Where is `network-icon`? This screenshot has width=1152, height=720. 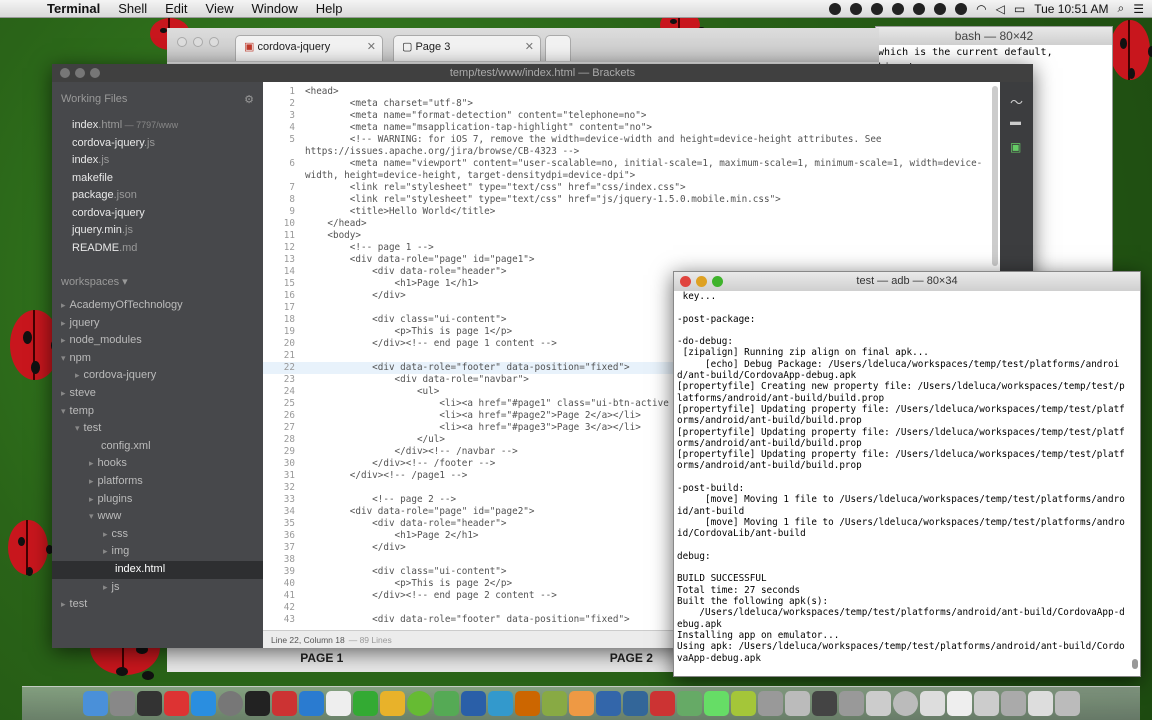
network-icon is located at coordinates (689, 703).